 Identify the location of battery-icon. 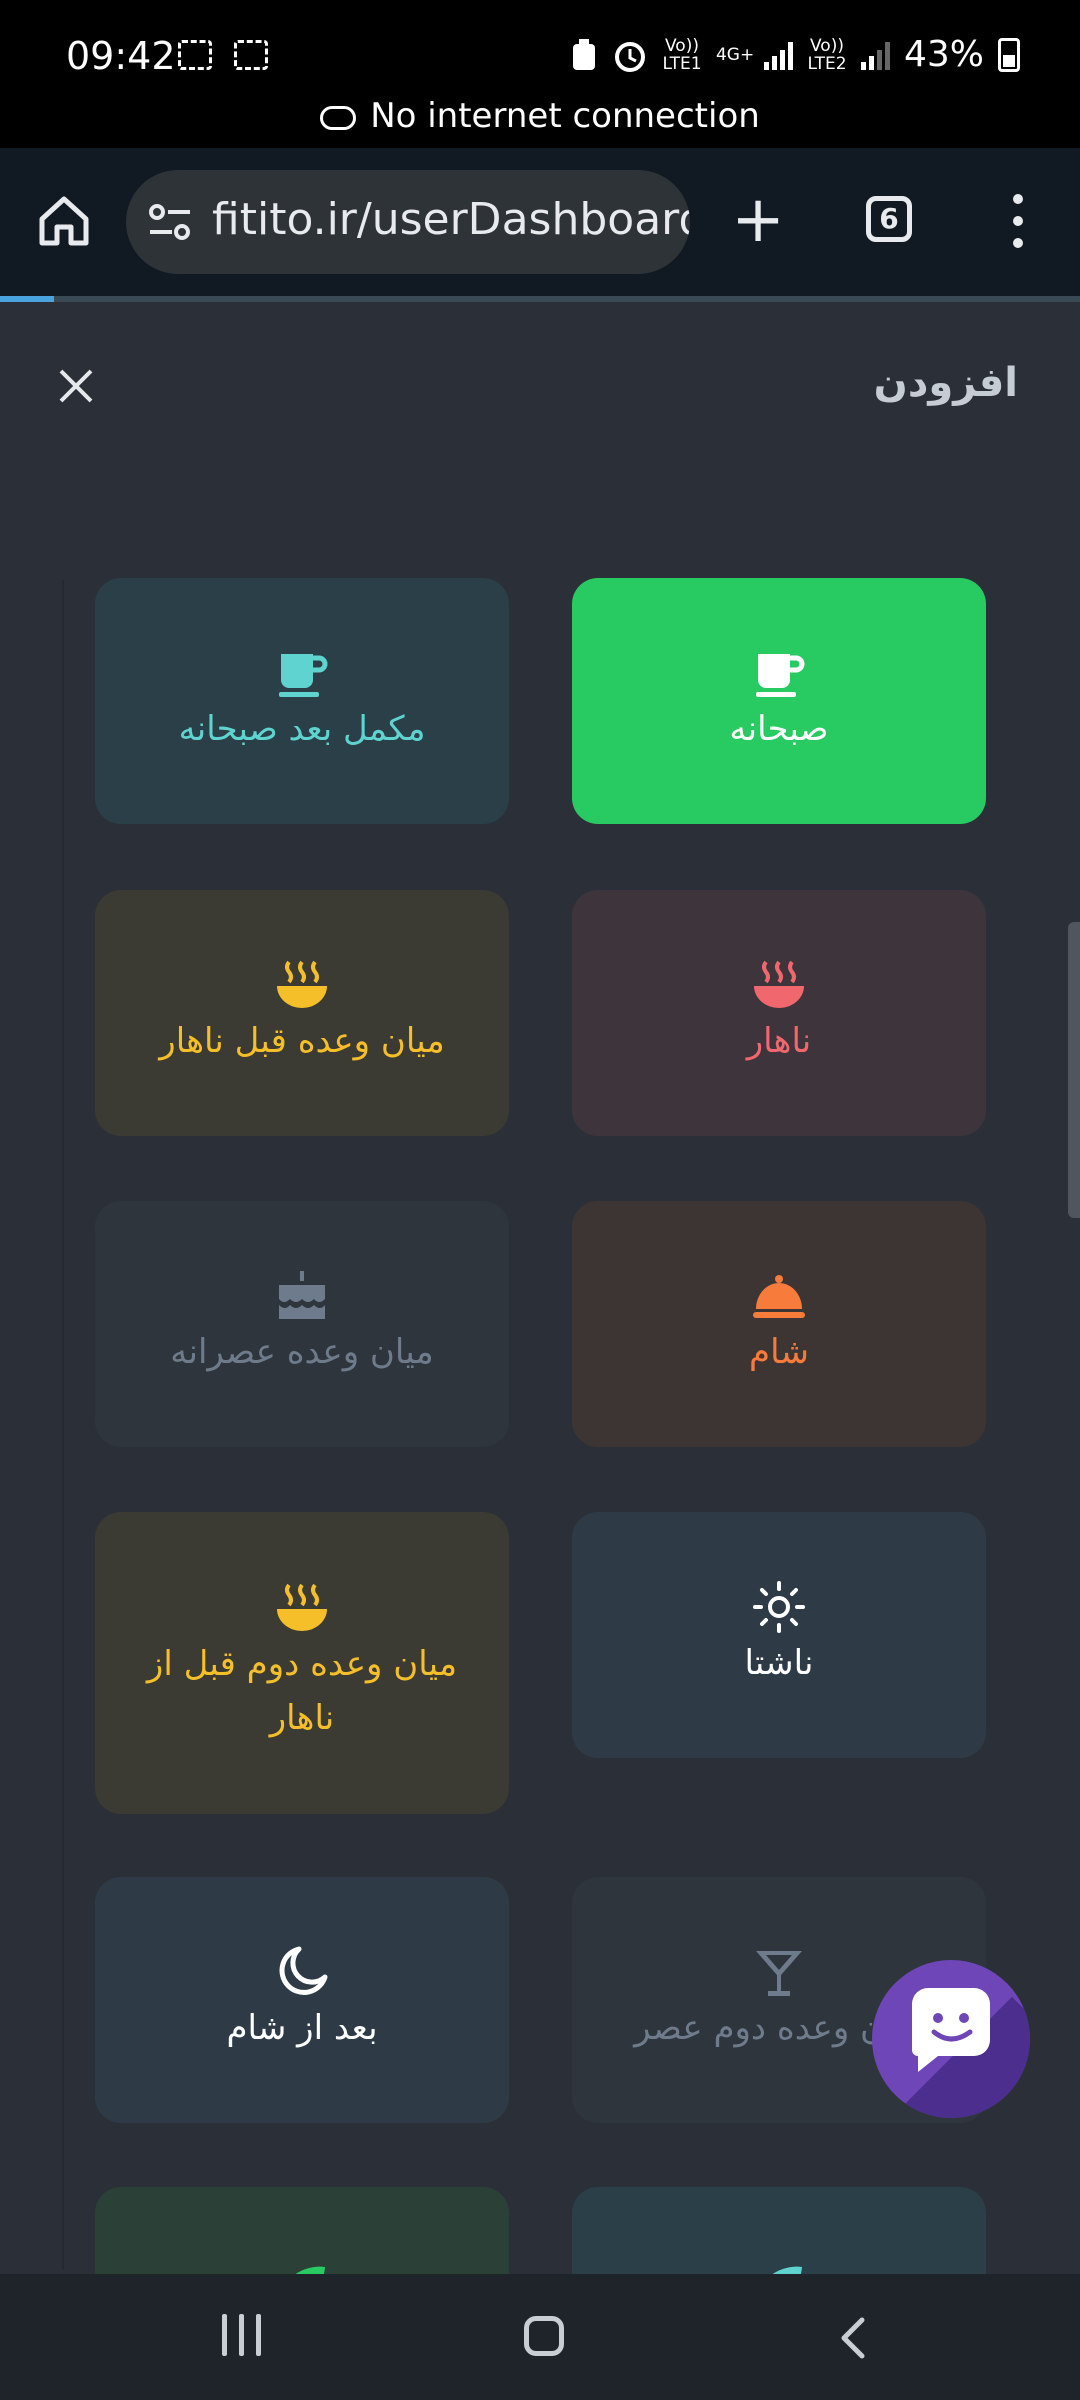
(1009, 54).